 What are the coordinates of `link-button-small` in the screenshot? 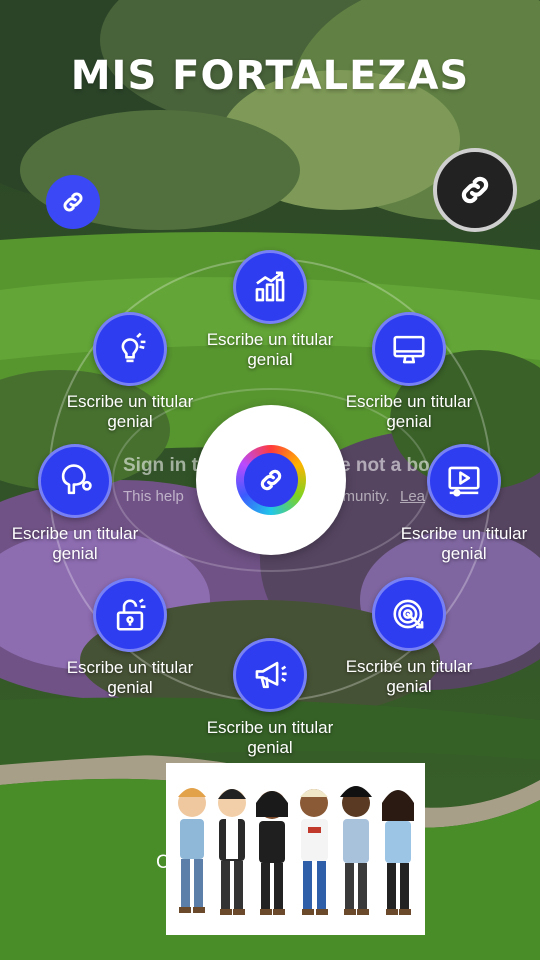 It's located at (73, 202).